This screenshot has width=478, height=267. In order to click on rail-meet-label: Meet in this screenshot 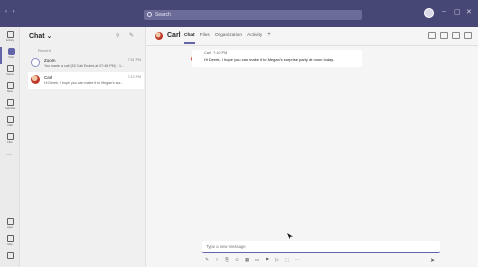, I will do `click(10, 91)`.